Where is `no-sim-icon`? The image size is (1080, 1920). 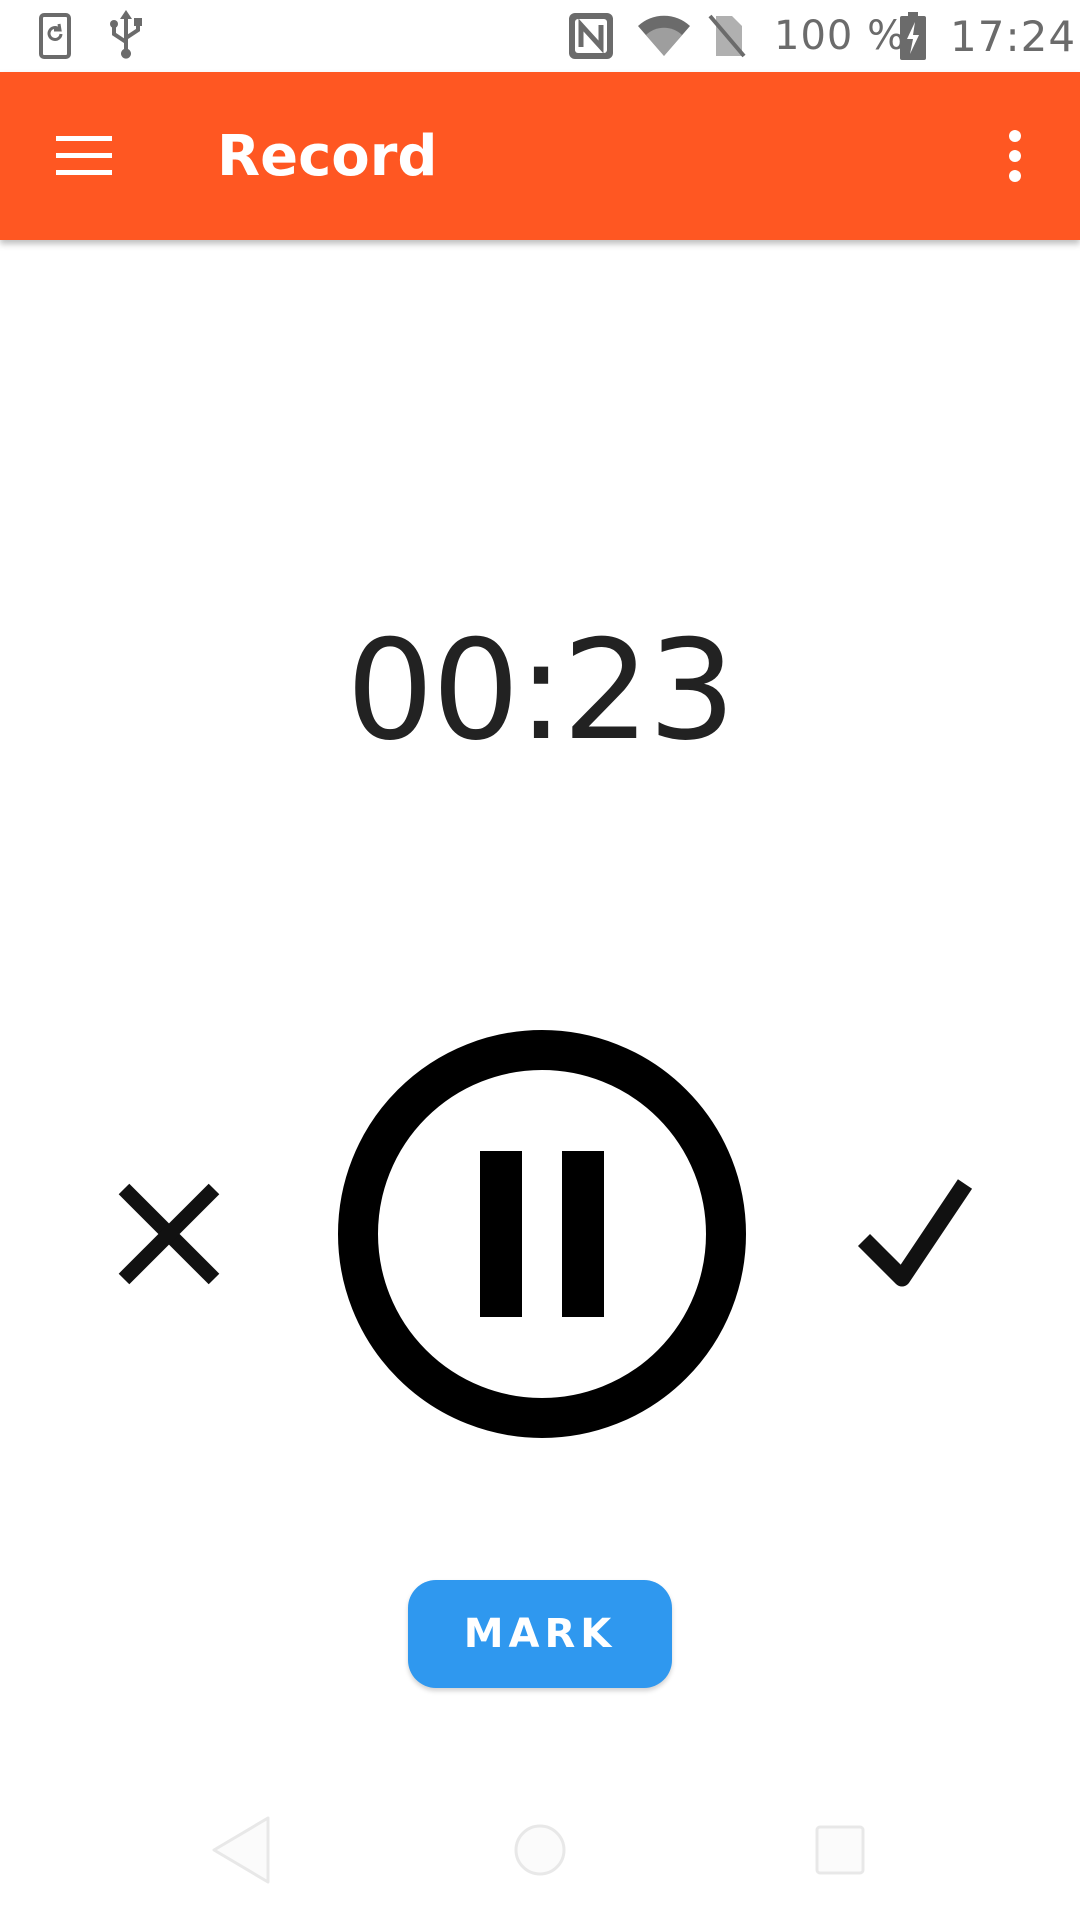 no-sim-icon is located at coordinates (727, 36).